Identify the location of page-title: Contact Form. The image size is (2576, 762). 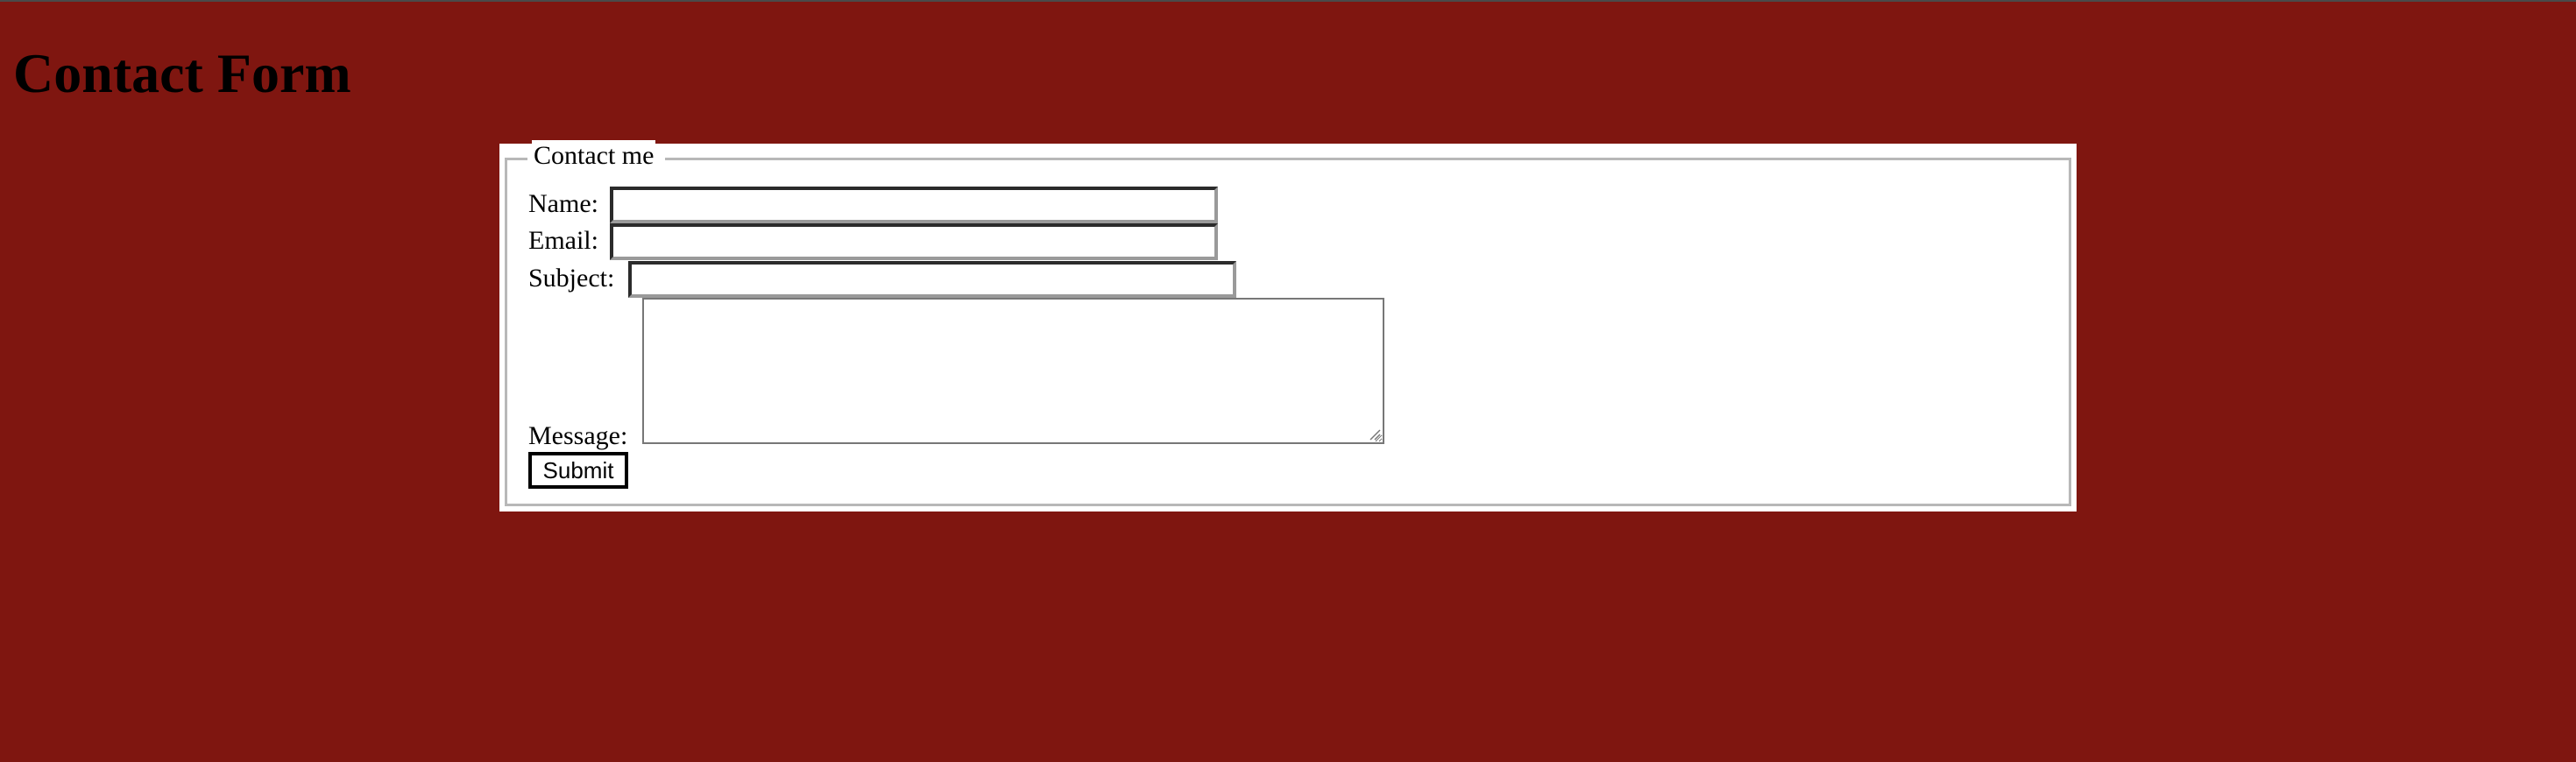
(182, 73).